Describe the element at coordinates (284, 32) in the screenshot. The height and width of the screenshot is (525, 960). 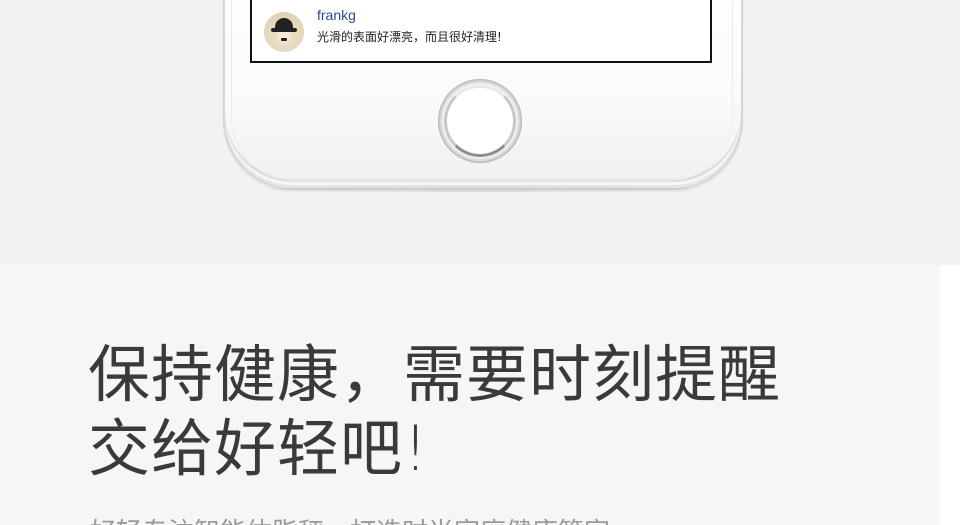
I see `avatar-icon` at that location.